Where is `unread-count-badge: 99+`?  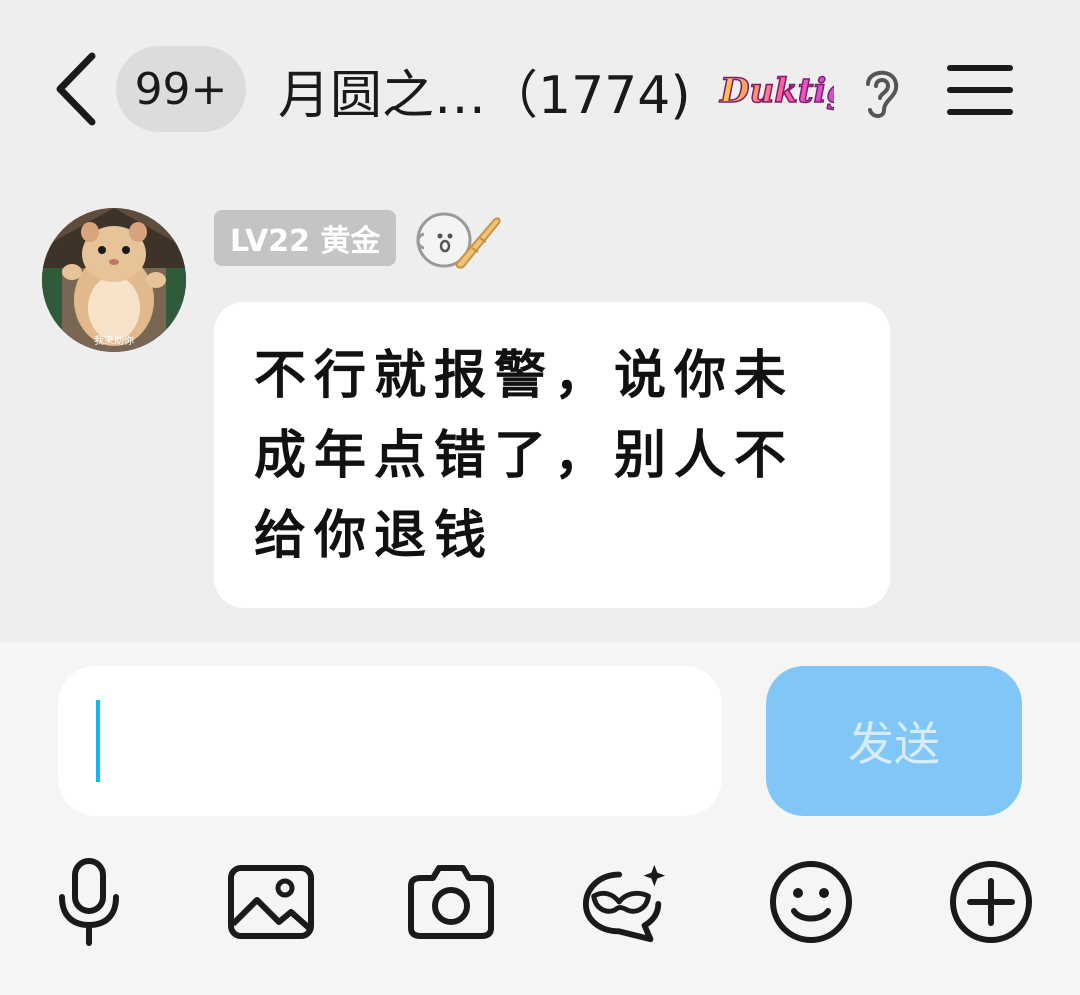 unread-count-badge: 99+ is located at coordinates (181, 89).